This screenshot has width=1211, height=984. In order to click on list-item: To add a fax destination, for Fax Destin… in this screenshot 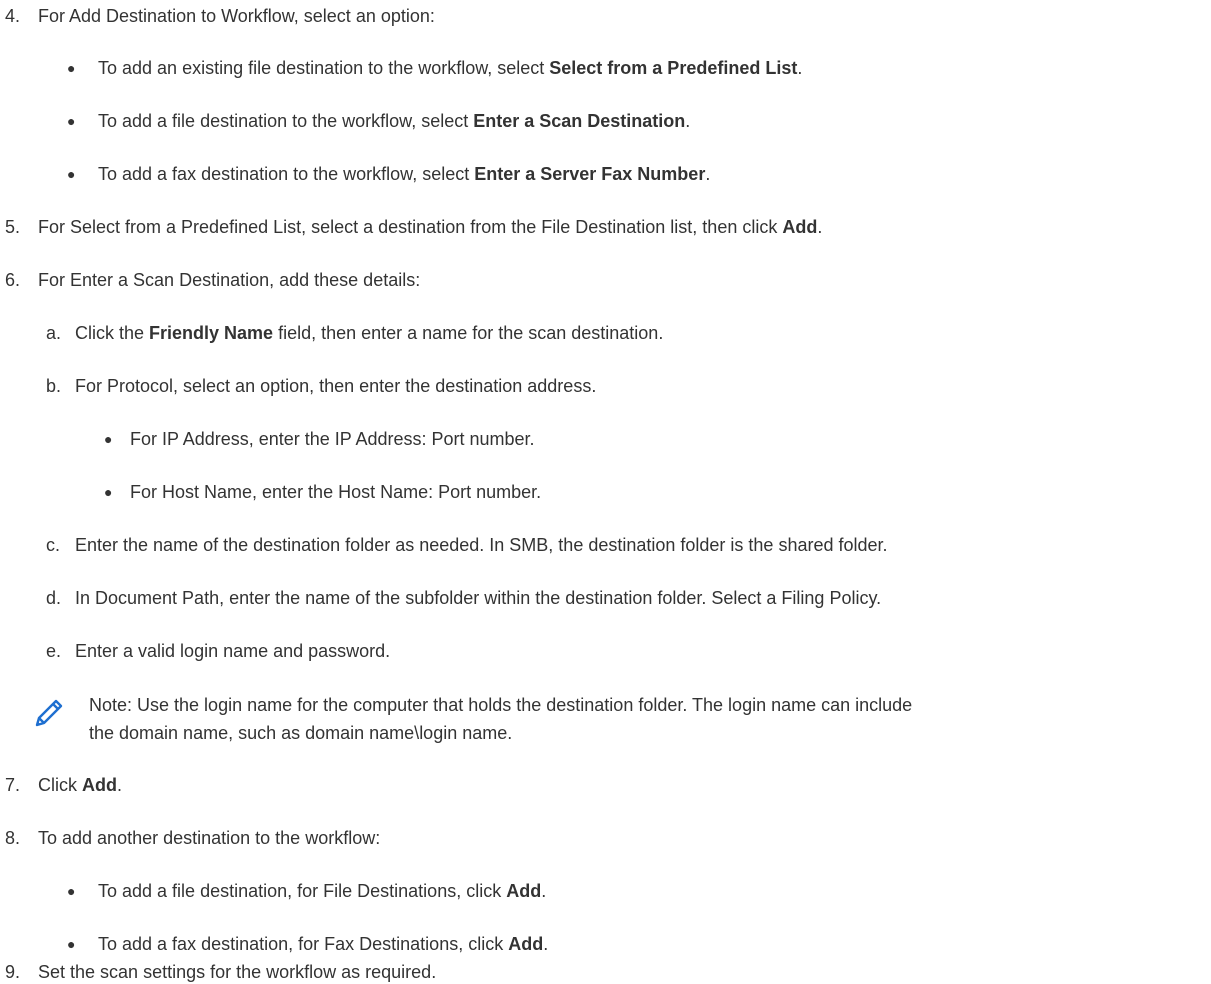, I will do `click(323, 944)`.